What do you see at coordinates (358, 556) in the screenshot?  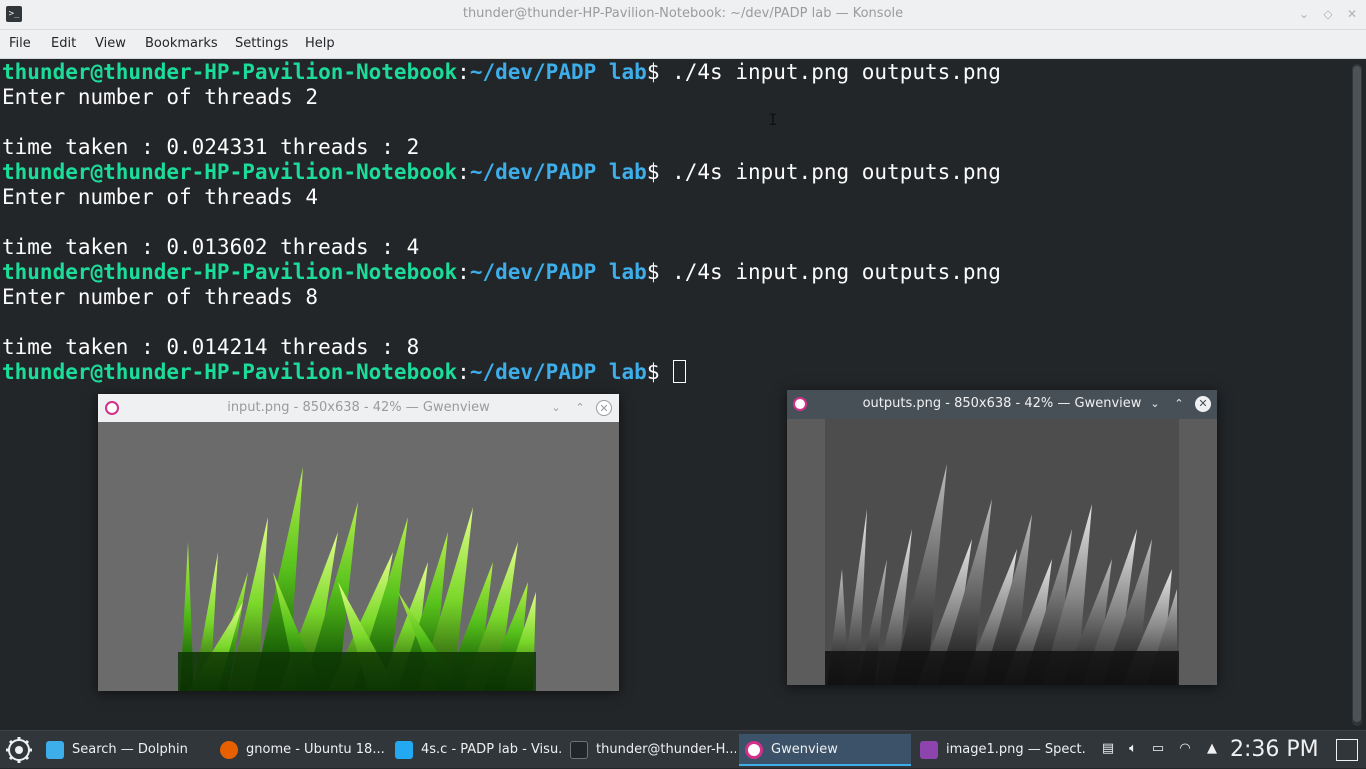 I see `green-grass-image` at bounding box center [358, 556].